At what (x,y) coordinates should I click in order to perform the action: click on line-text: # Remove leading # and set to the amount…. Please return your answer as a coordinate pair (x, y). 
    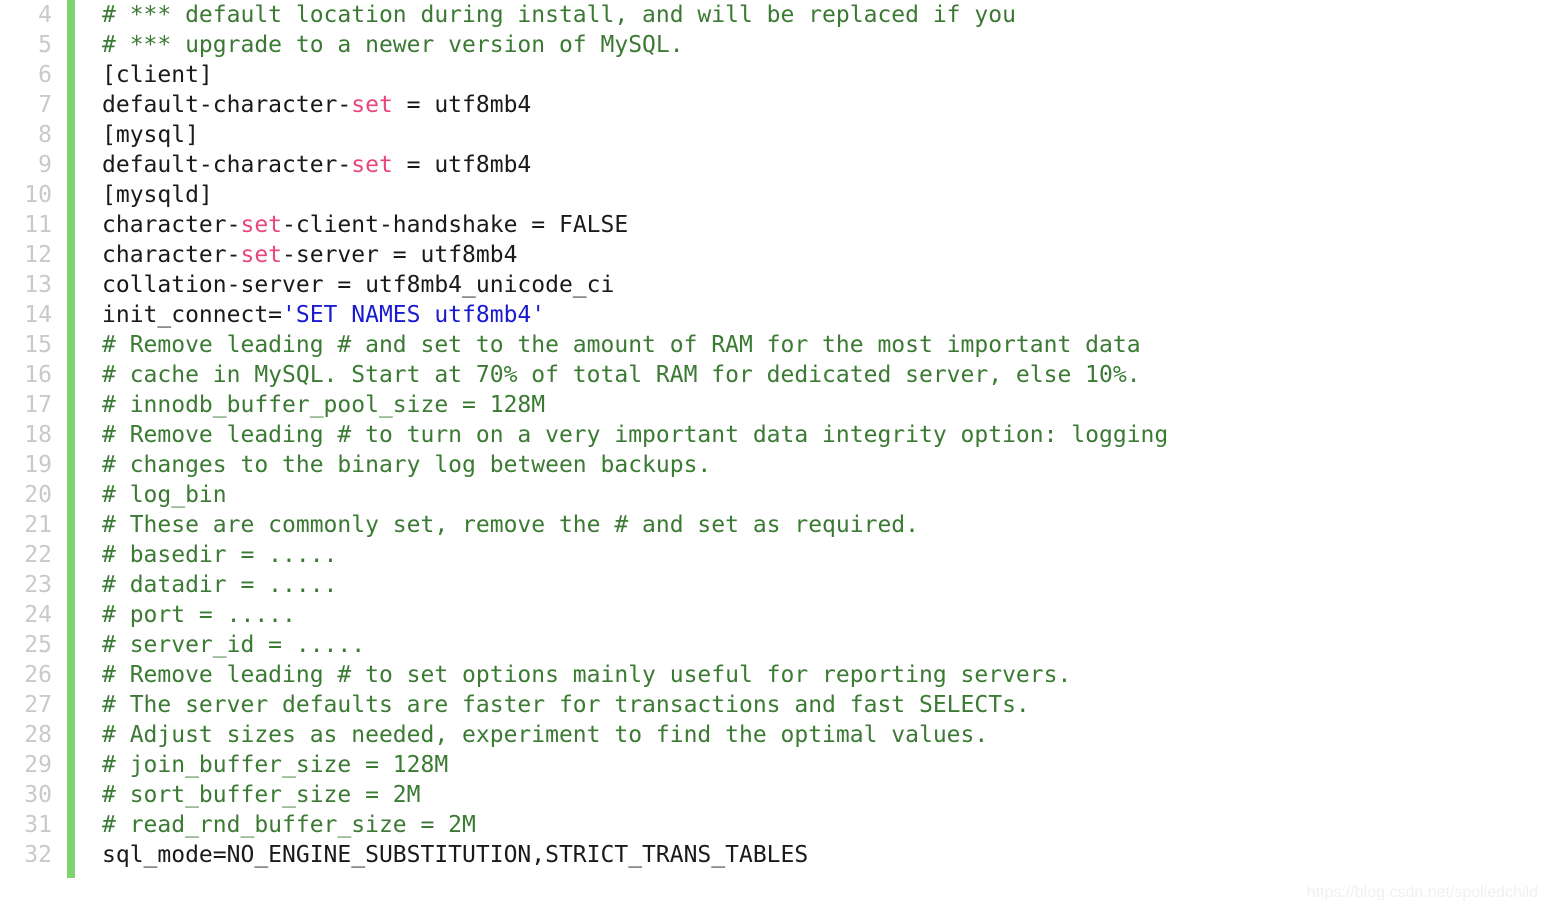
    Looking at the image, I should click on (621, 345).